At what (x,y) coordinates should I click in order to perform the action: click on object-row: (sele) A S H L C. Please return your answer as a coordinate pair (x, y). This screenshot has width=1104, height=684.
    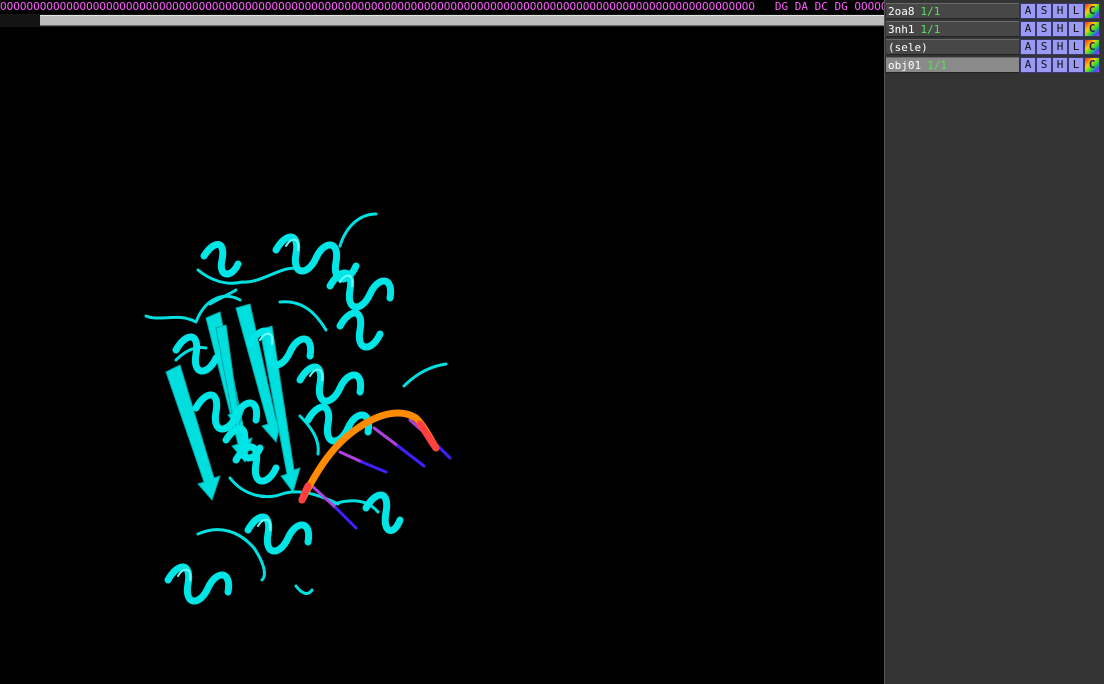
    Looking at the image, I should click on (995, 47).